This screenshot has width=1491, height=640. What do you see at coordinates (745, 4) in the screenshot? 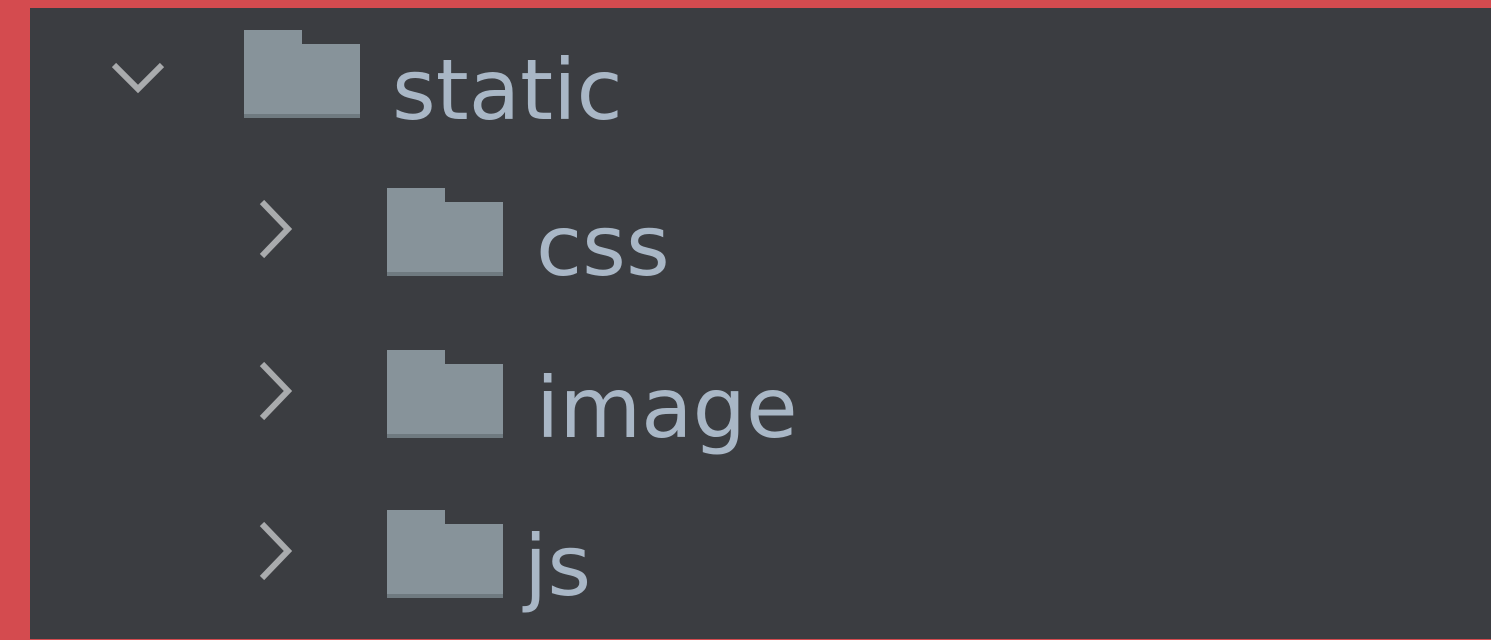
I see `highlight-frame-top` at bounding box center [745, 4].